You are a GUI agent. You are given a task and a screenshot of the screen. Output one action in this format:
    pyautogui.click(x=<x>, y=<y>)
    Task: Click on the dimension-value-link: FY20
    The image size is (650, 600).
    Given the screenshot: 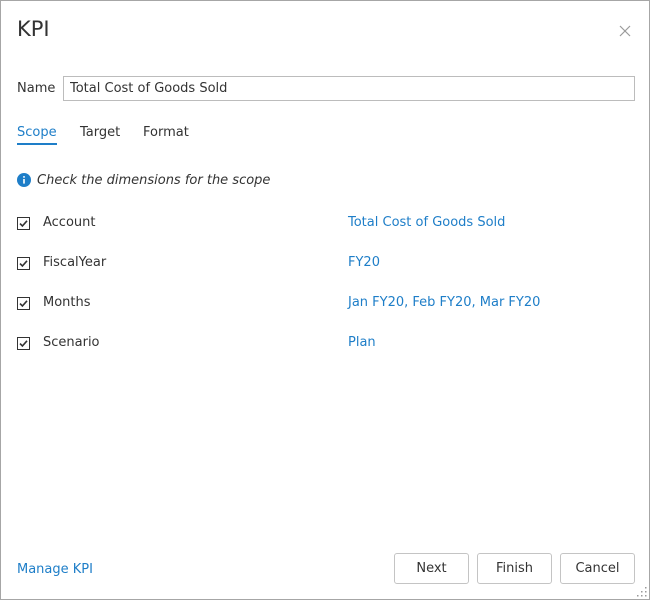 What is the action you would take?
    pyautogui.click(x=364, y=262)
    